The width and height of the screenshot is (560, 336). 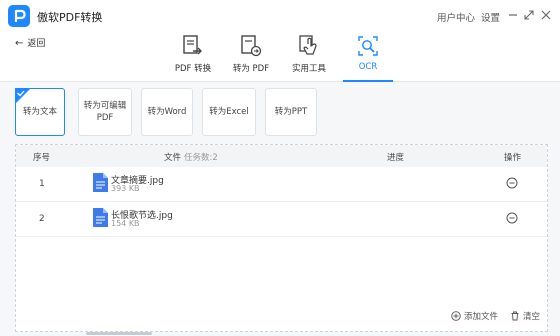 What do you see at coordinates (281, 184) in the screenshot?
I see `table-row: 1 文章摘要.jpg 393 KB` at bounding box center [281, 184].